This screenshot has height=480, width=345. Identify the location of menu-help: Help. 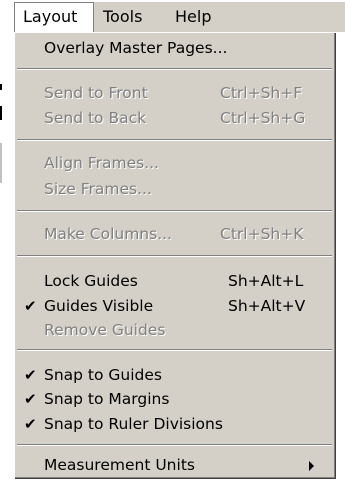
(197, 17).